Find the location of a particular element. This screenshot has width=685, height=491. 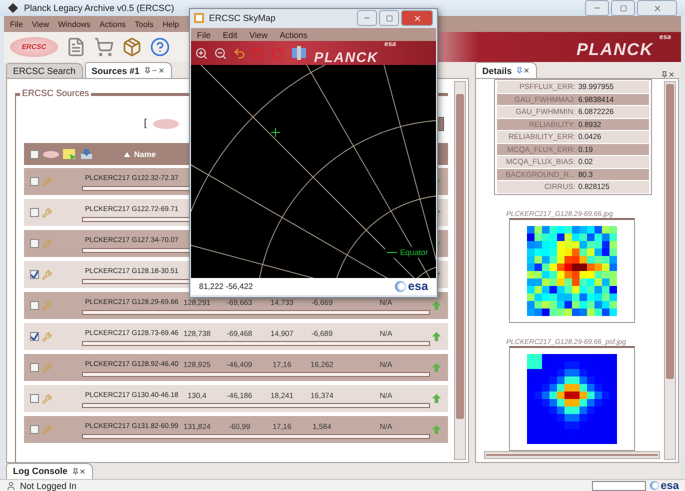

log-console-tab: Log Console is located at coordinates (49, 470).